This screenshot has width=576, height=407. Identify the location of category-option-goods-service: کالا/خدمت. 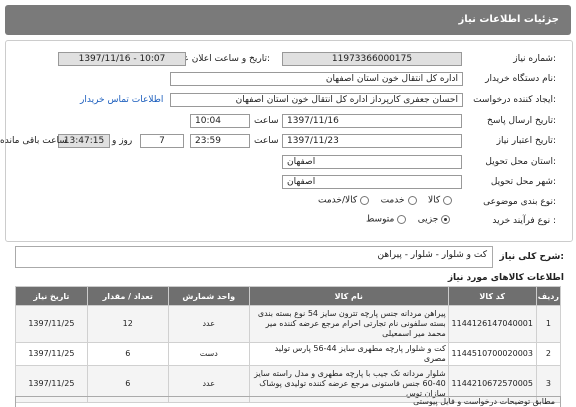
(344, 200).